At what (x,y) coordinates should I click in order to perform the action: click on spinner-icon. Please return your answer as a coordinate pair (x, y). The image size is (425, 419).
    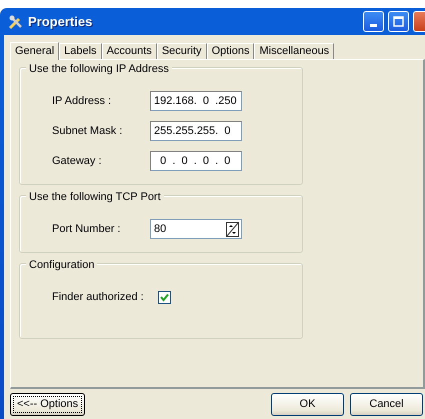
    Looking at the image, I should click on (232, 229).